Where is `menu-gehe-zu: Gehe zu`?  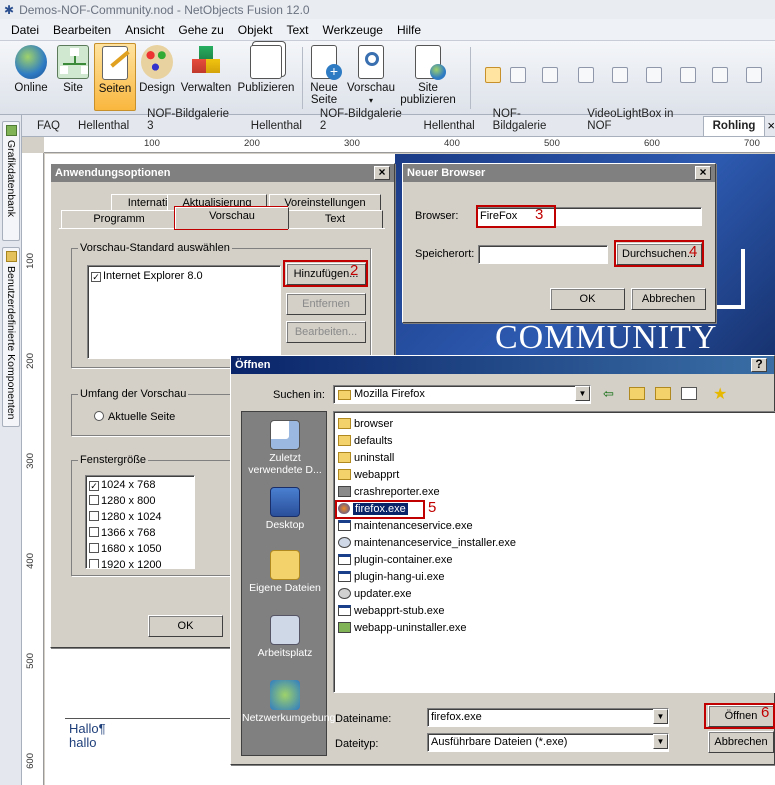
menu-gehe-zu: Gehe zu is located at coordinates (200, 30).